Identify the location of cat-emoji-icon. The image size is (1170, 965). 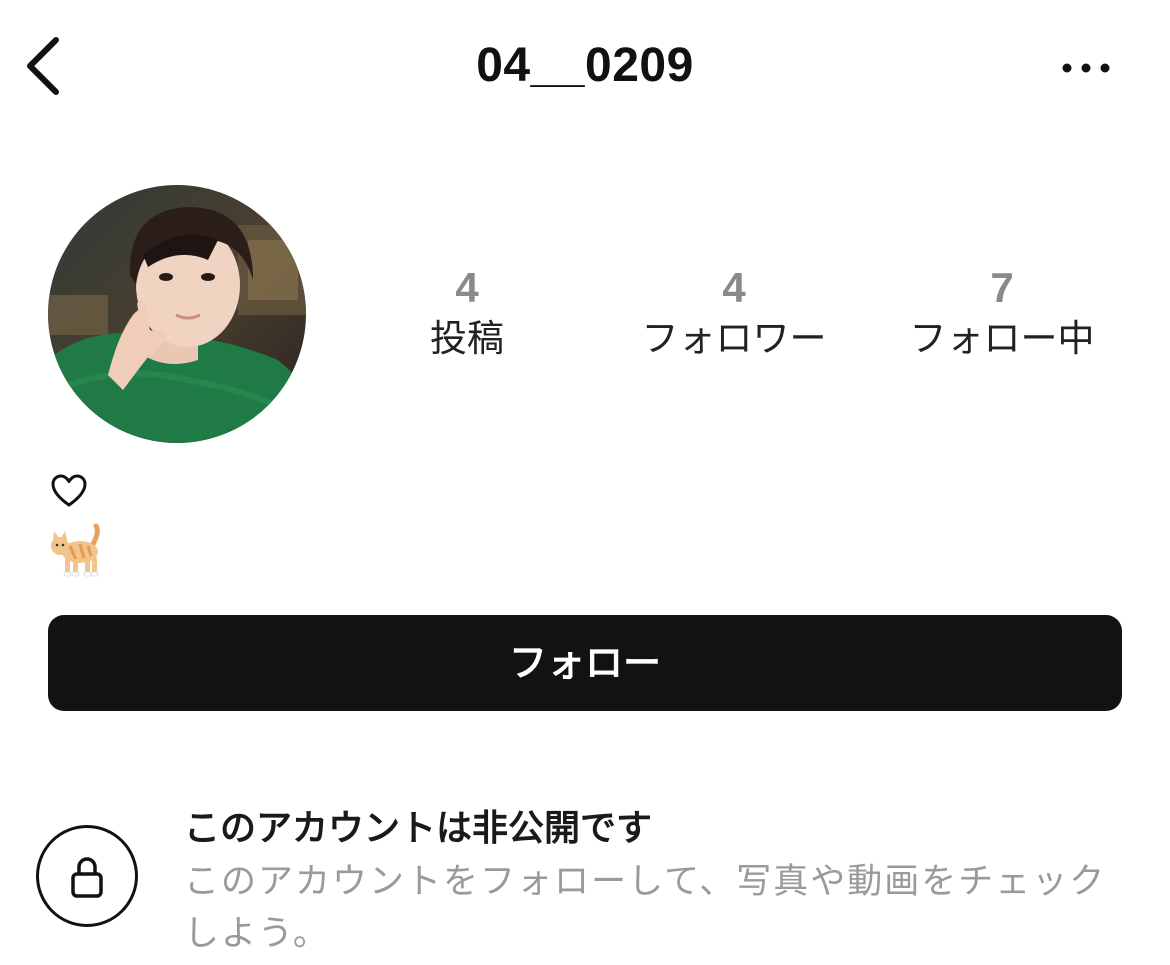
(75, 550).